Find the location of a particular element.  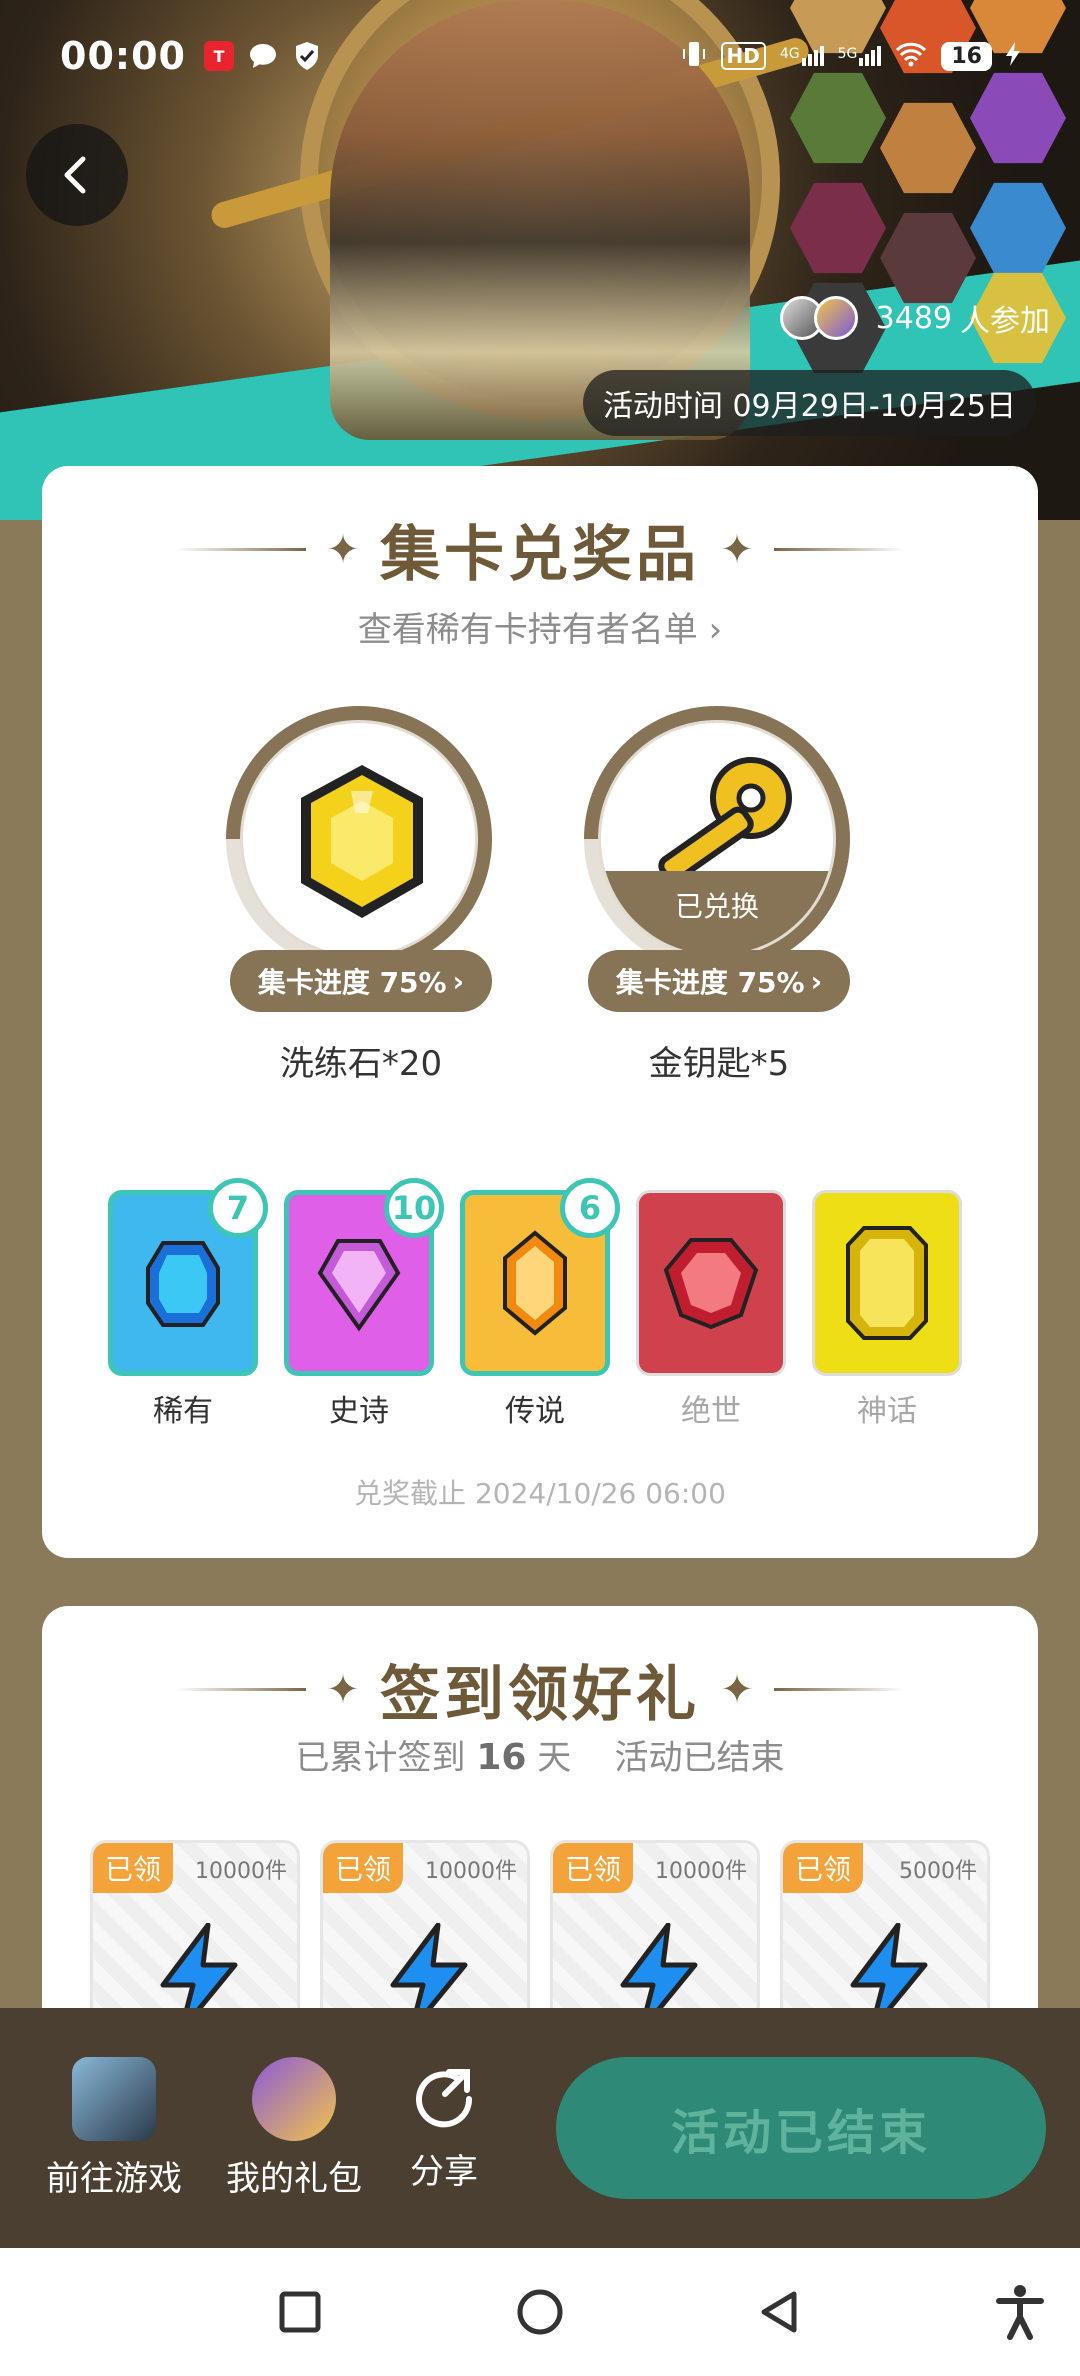

participants-suffix: 人参加 is located at coordinates (1005, 321).